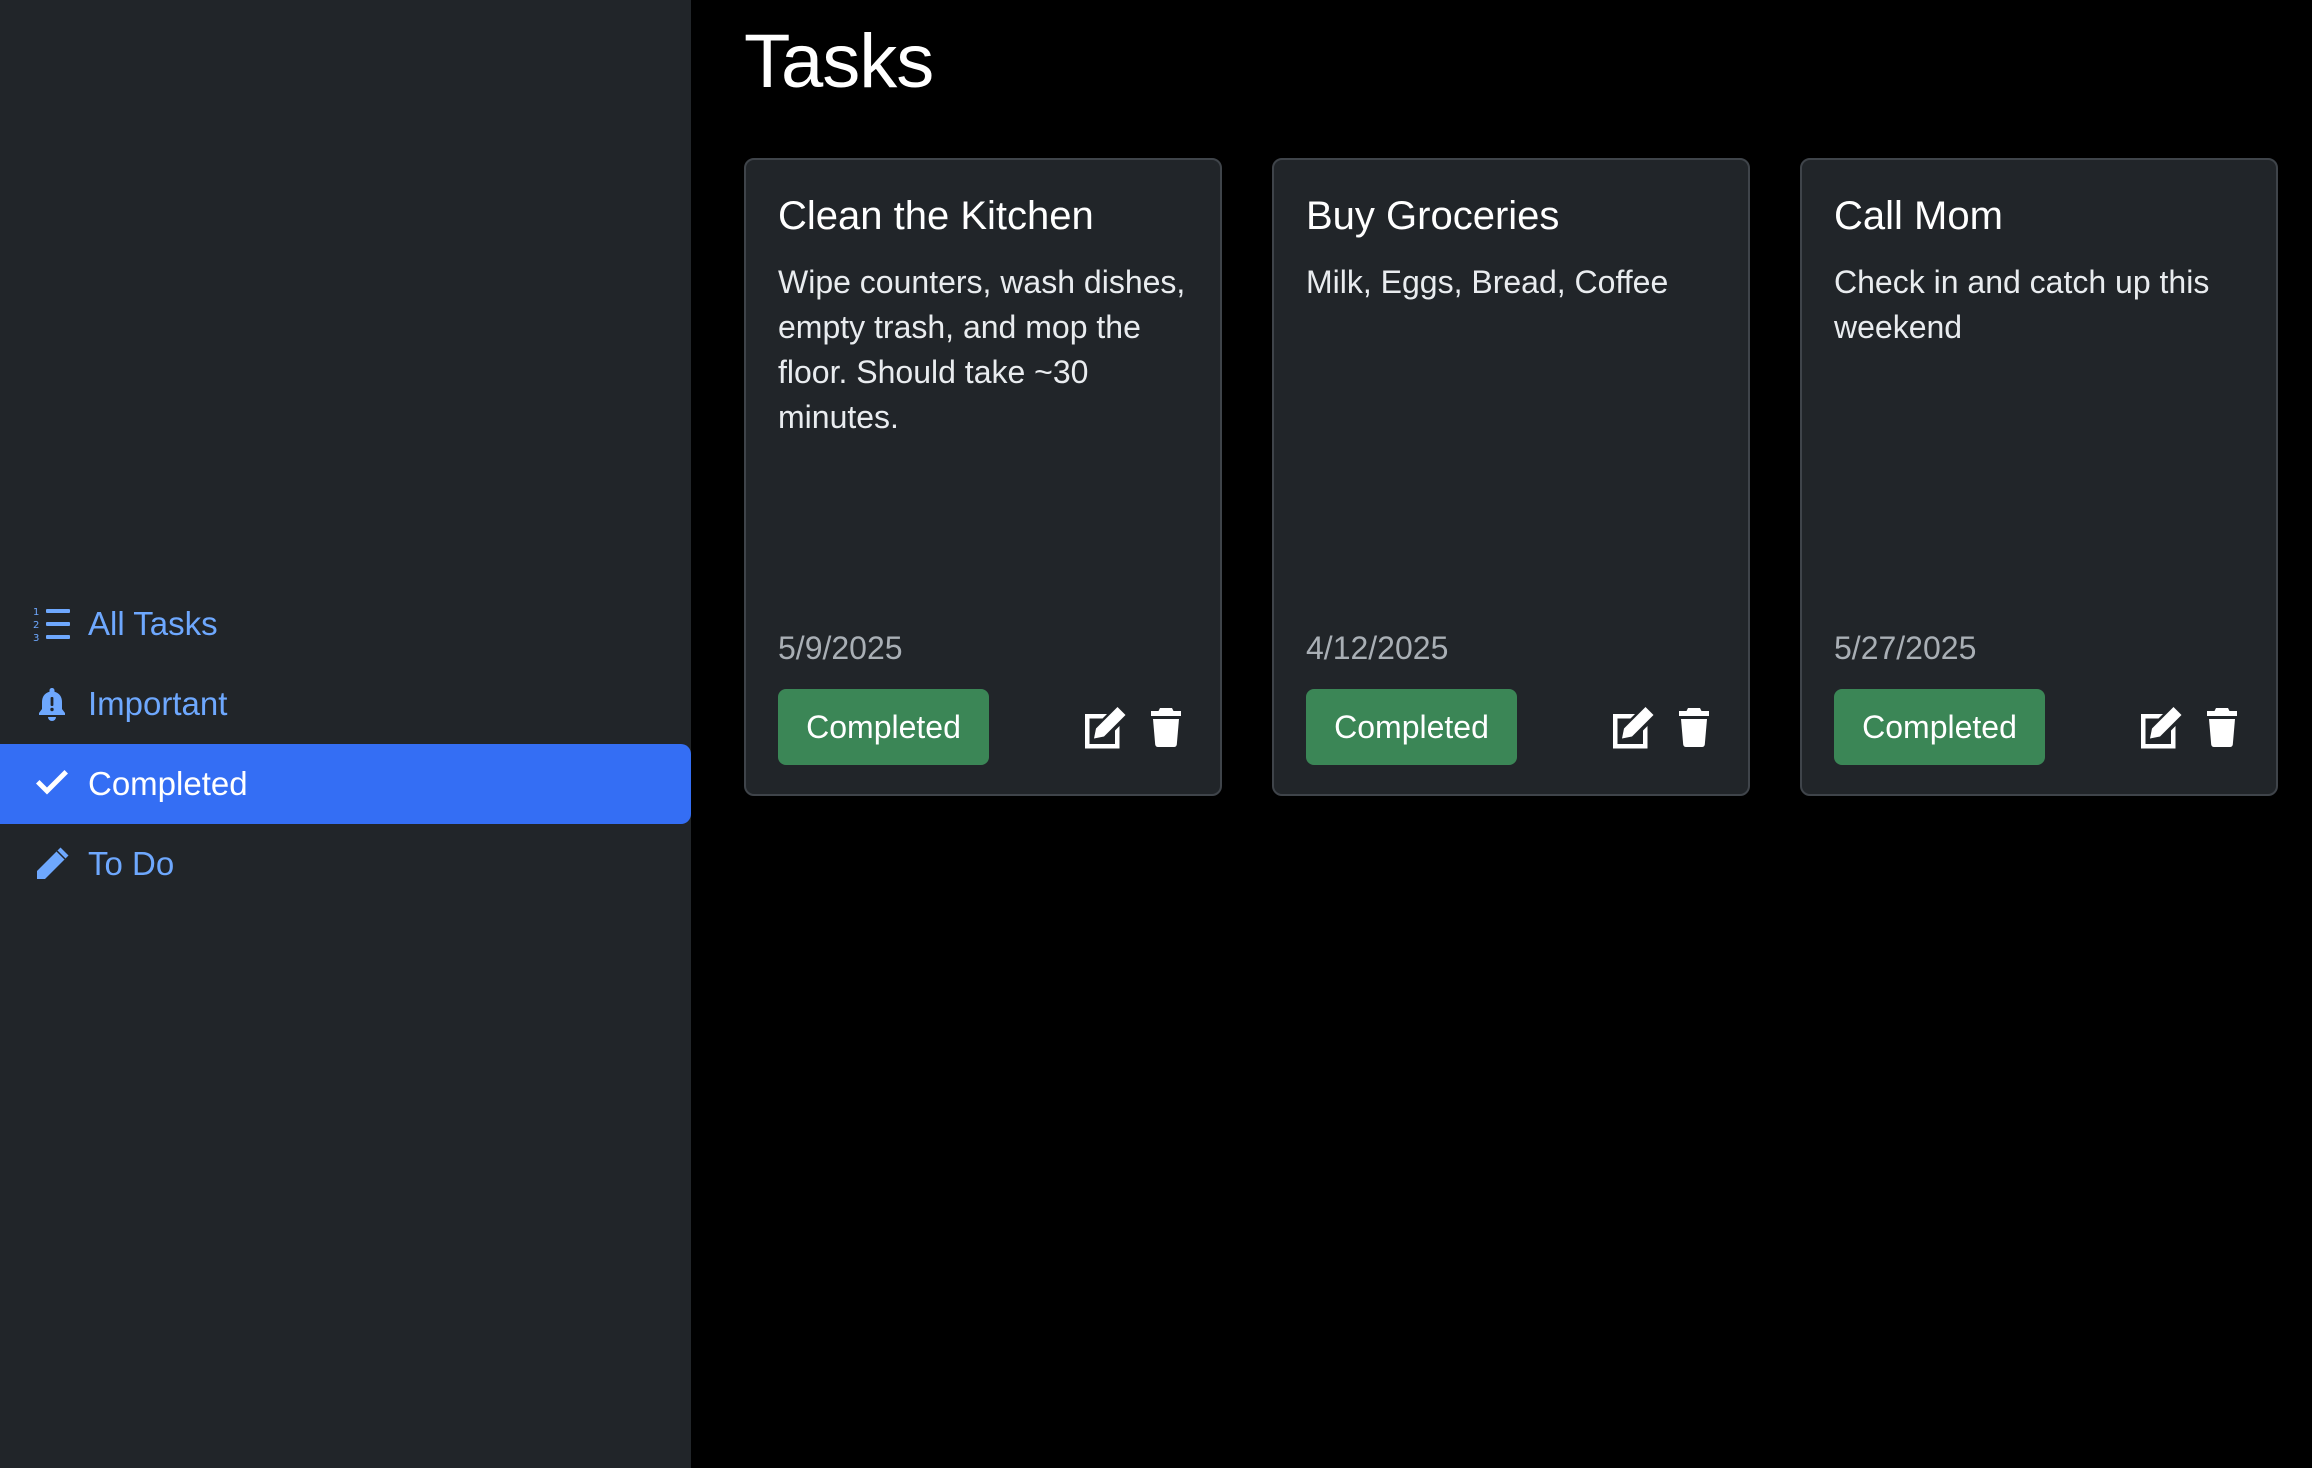 The image size is (2312, 1468). Describe the element at coordinates (839, 61) in the screenshot. I see `page-title: Tasks` at that location.